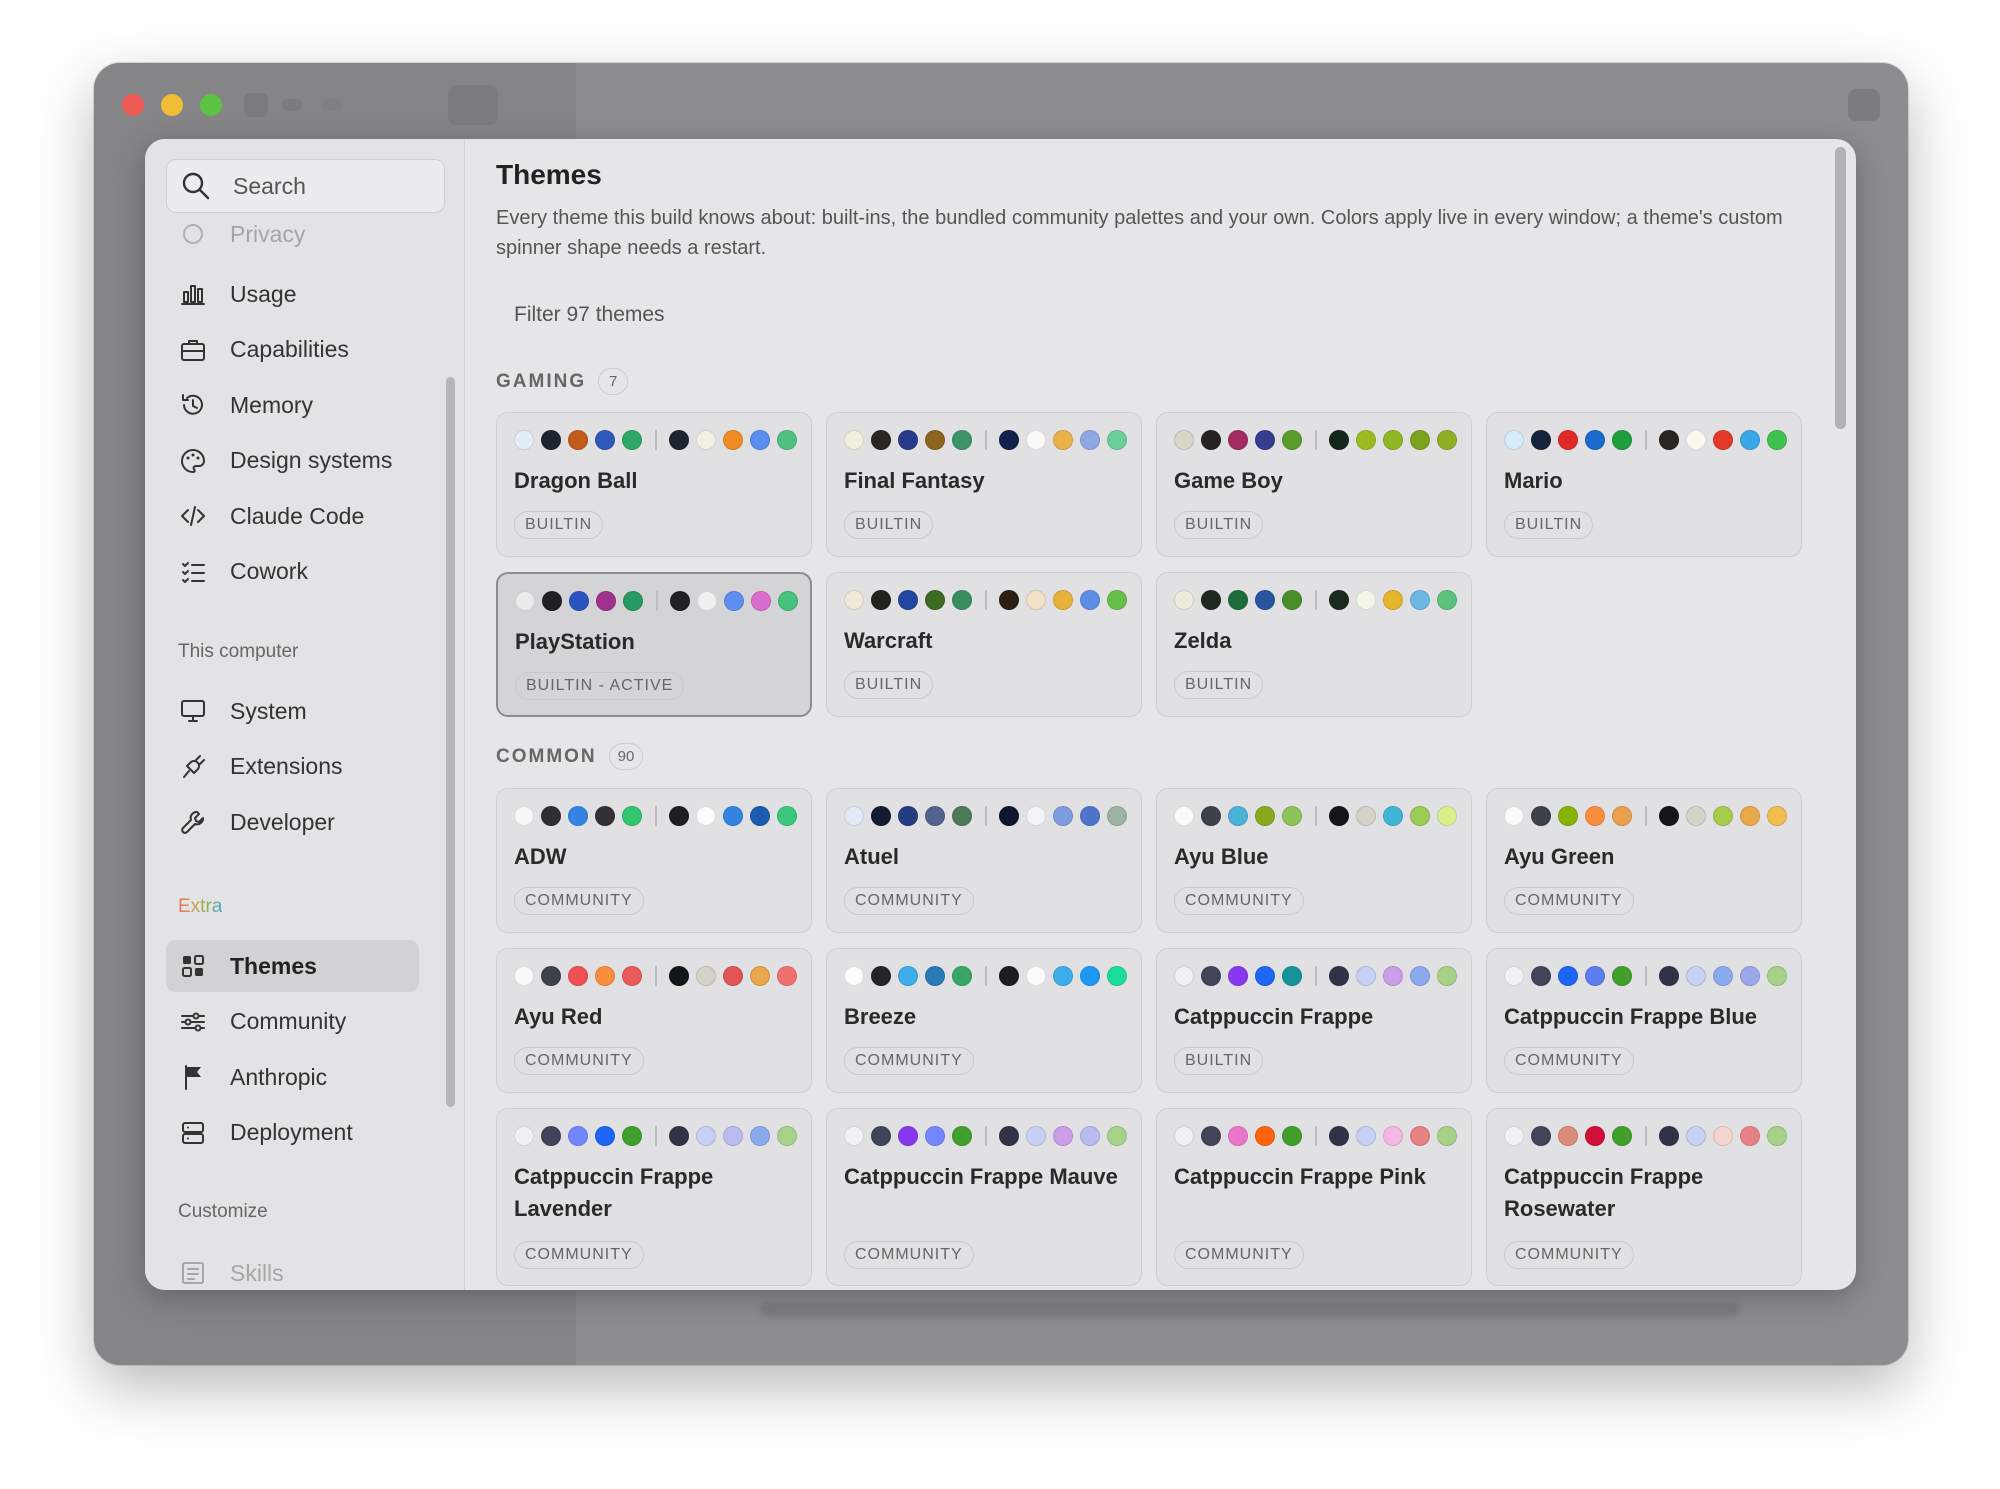  Describe the element at coordinates (1203, 640) in the screenshot. I see `theme-name: Zelda` at that location.